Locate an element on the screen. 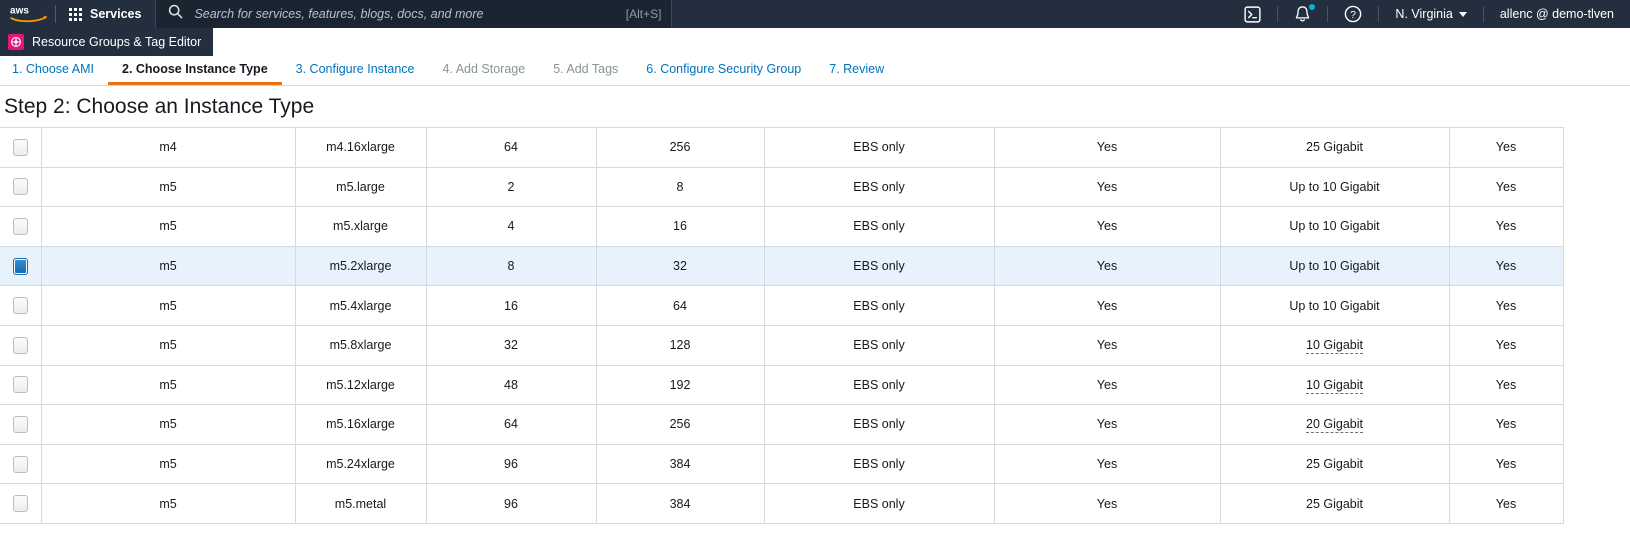 This screenshot has width=1630, height=558. cell-memory: 128 is located at coordinates (680, 345).